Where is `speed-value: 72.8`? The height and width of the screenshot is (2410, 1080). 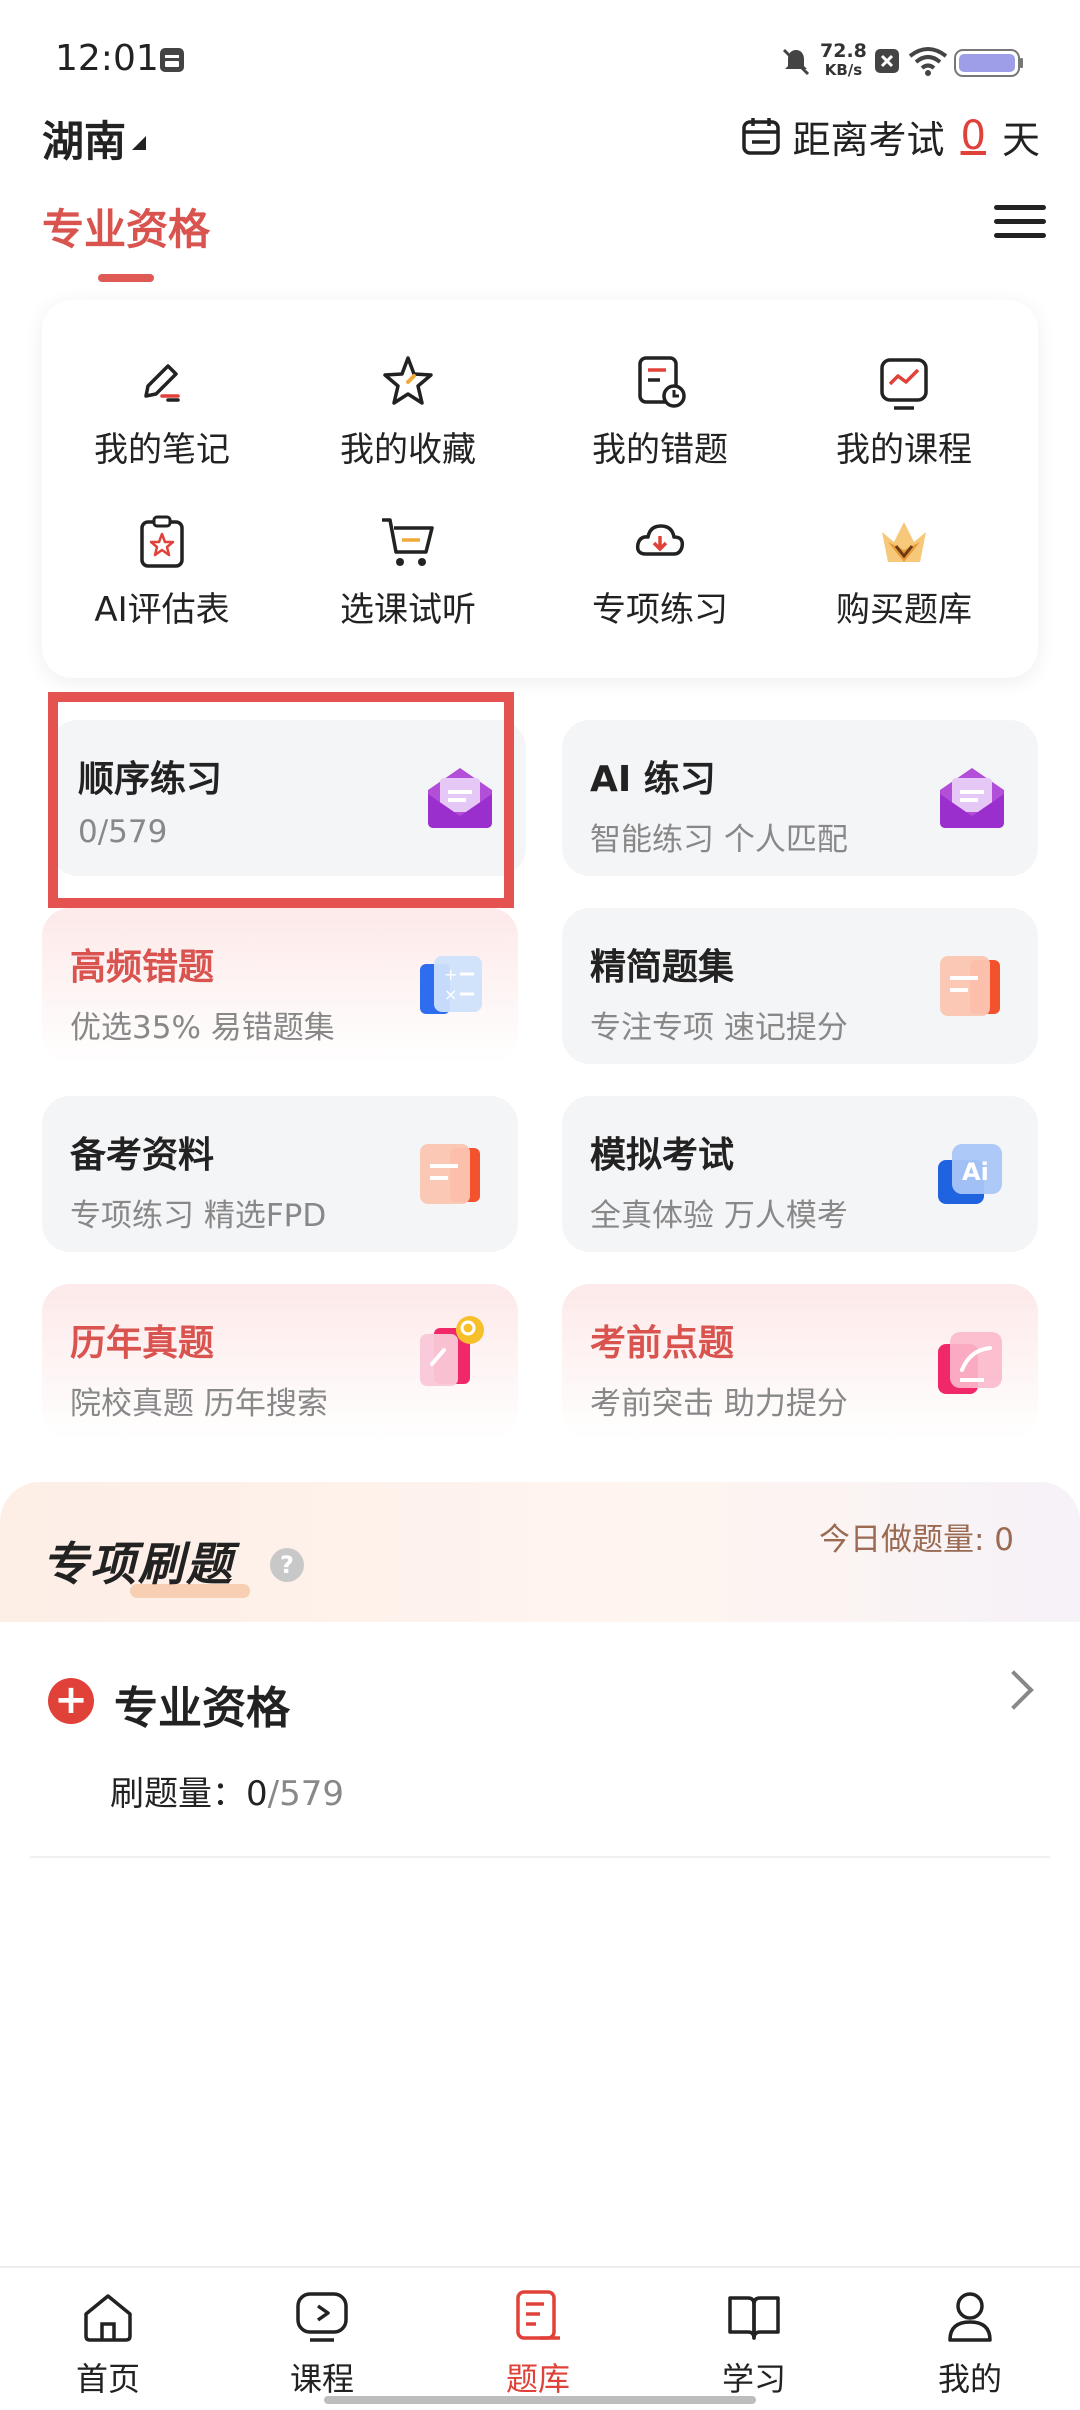 speed-value: 72.8 is located at coordinates (843, 51).